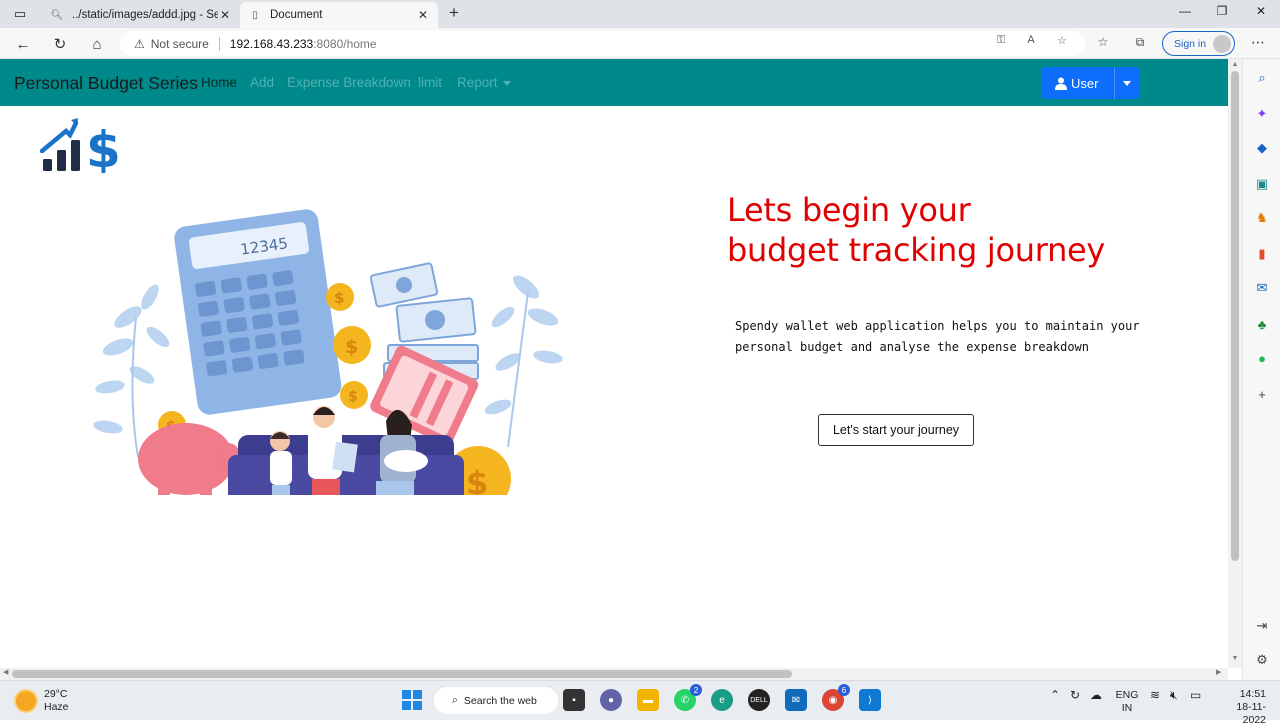  What do you see at coordinates (56, 707) in the screenshot?
I see `weather-condition: Haze` at bounding box center [56, 707].